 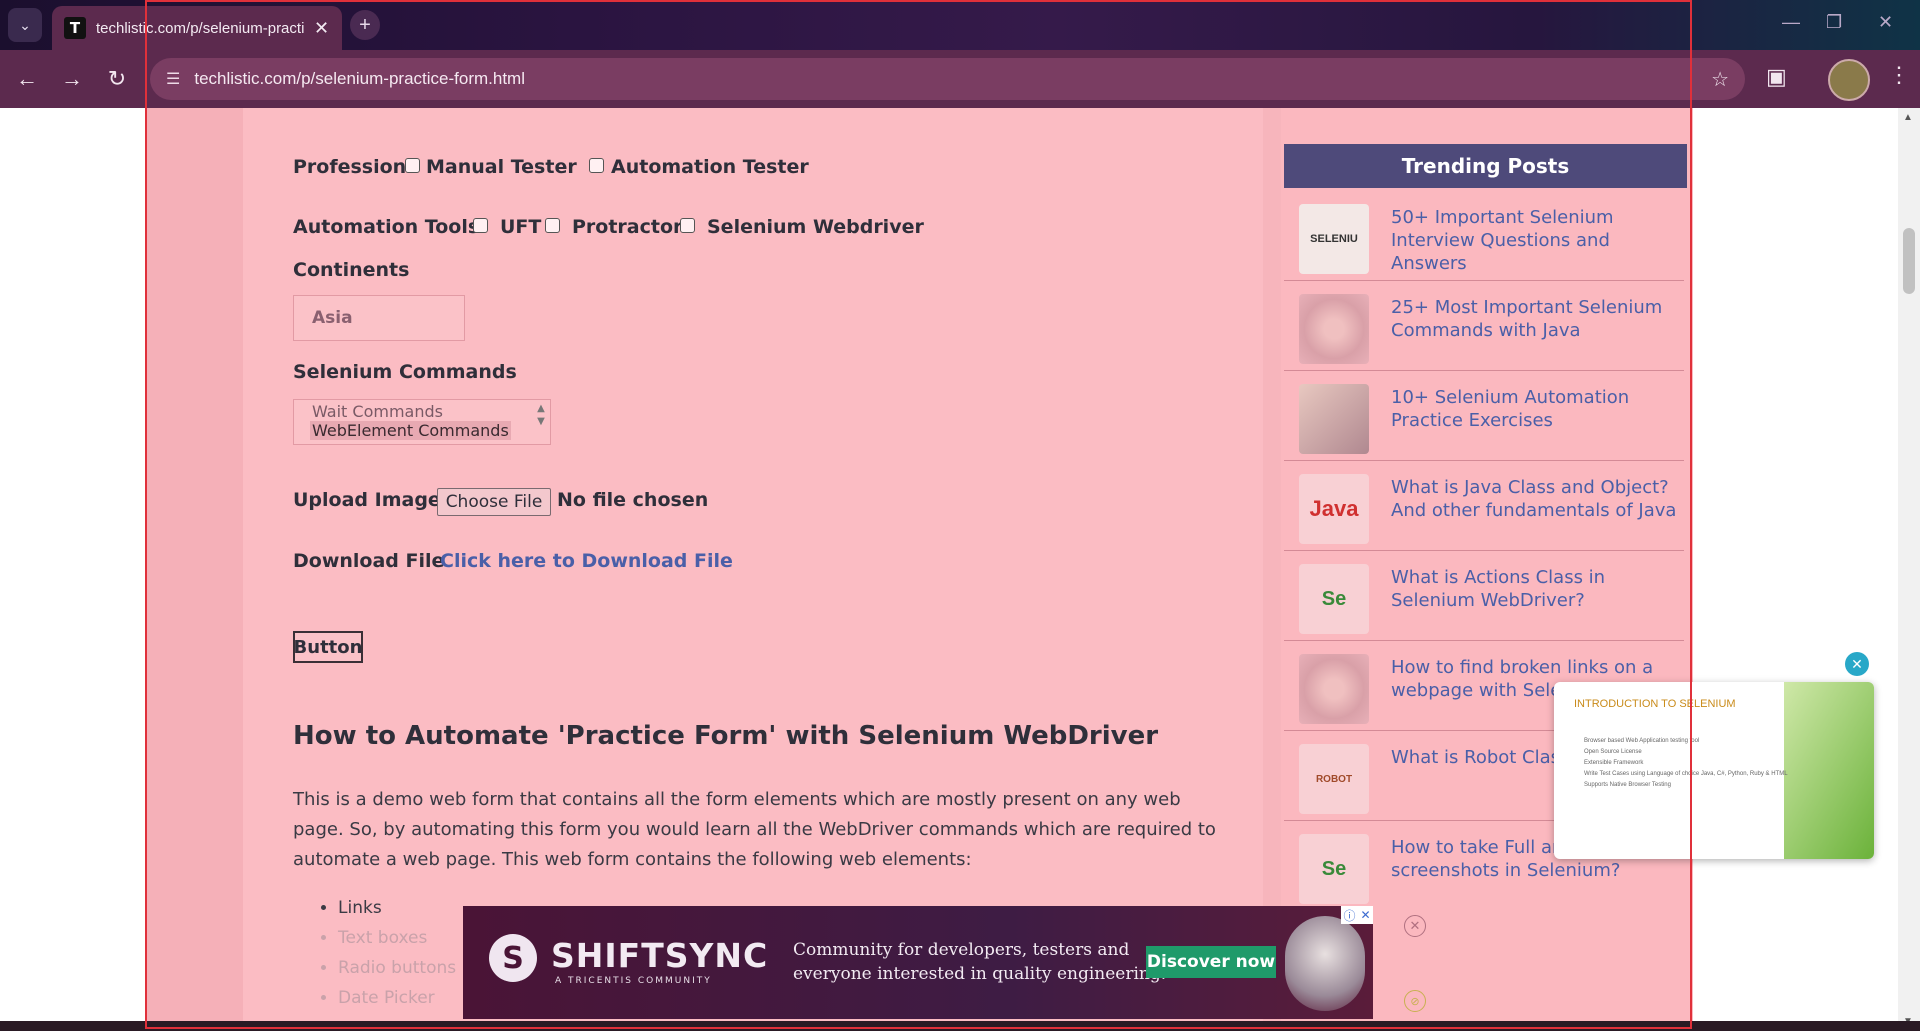 I want to click on download-file-link: Click here to Download File, so click(x=586, y=561).